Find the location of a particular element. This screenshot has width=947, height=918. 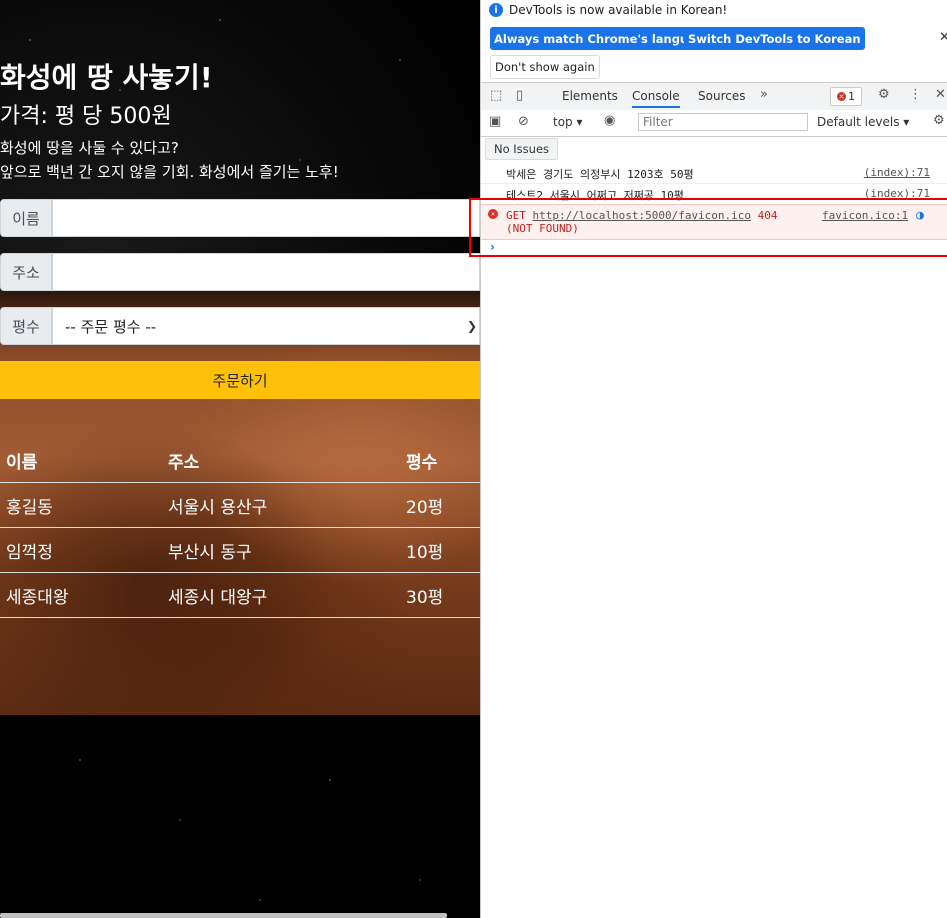

table-row: 임꺽정 부산시 동구 10평 is located at coordinates (240, 550).